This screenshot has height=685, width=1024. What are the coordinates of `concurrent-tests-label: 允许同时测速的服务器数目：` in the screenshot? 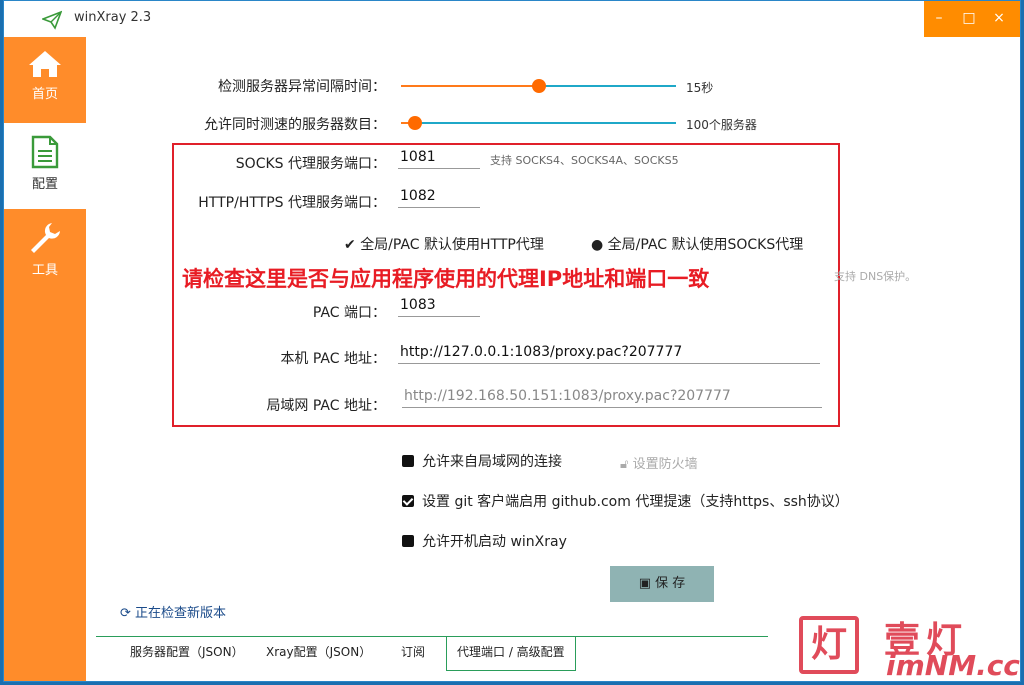 It's located at (295, 125).